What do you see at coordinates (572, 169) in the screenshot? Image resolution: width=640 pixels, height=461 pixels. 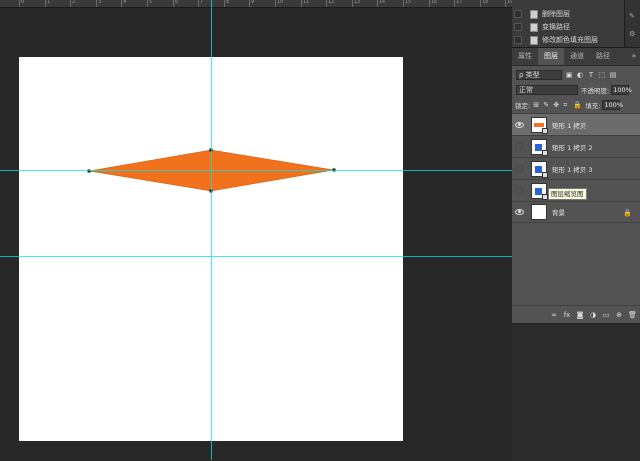 I see `layer-name: 矩形 1 拷贝 3` at bounding box center [572, 169].